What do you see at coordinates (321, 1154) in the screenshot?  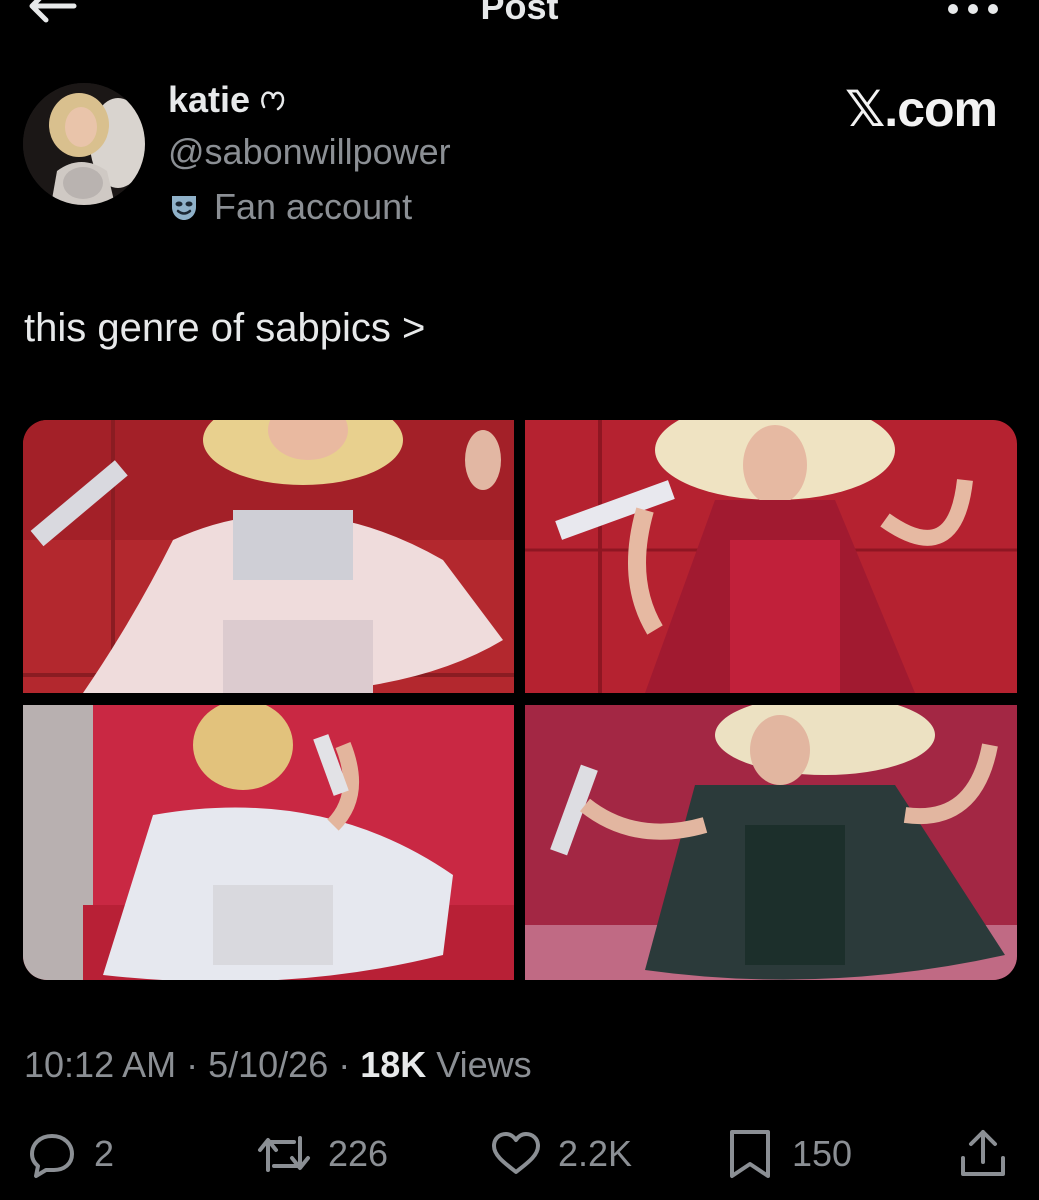 I see `repost-button: 226` at bounding box center [321, 1154].